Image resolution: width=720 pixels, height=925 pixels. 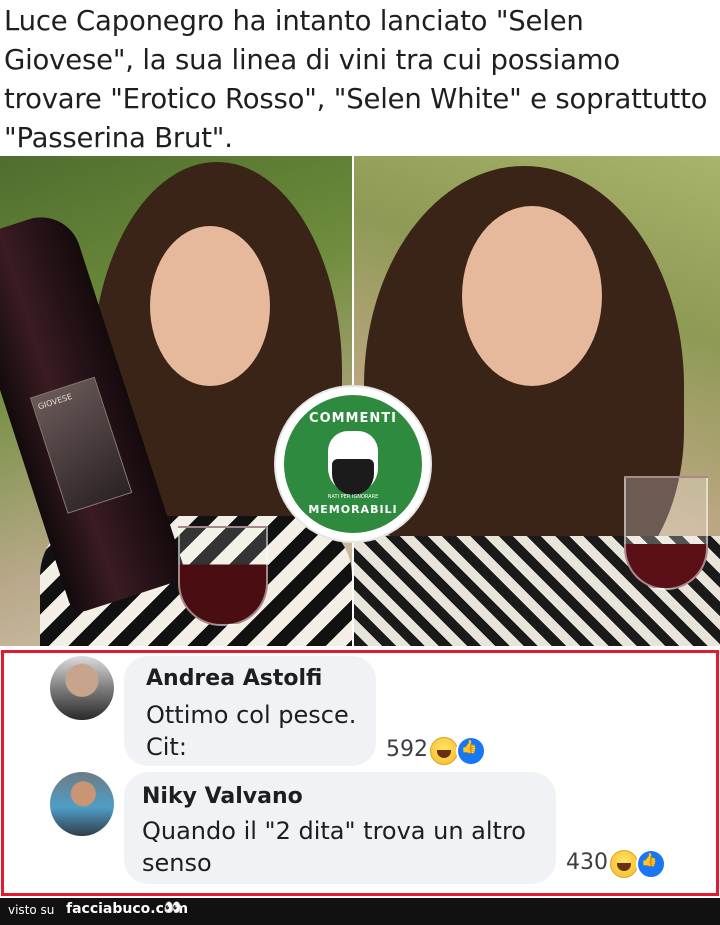 I want to click on comment-line: senso, so click(x=177, y=863).